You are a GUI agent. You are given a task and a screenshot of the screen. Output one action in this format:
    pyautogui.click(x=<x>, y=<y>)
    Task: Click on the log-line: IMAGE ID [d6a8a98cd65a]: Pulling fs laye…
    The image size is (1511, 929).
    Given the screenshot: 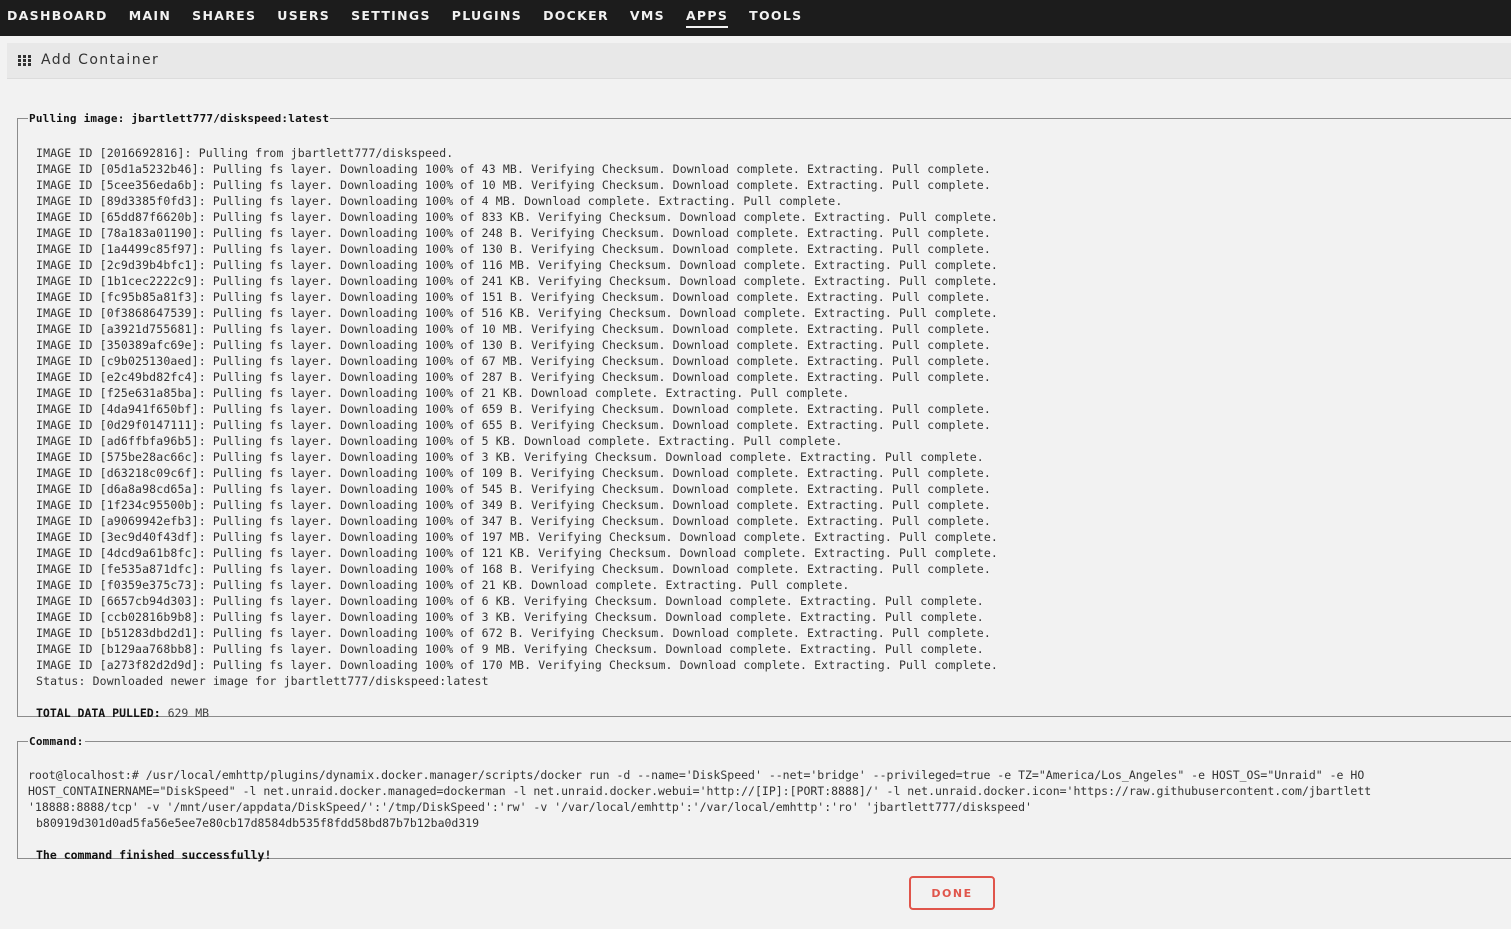 What is the action you would take?
    pyautogui.click(x=513, y=489)
    